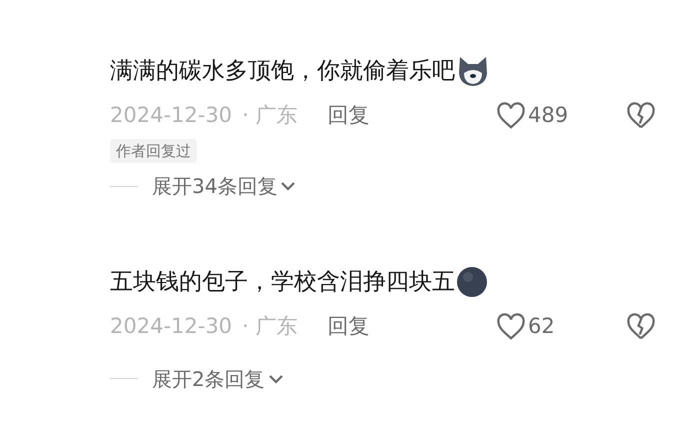  I want to click on dog-emoji-icon, so click(473, 71).